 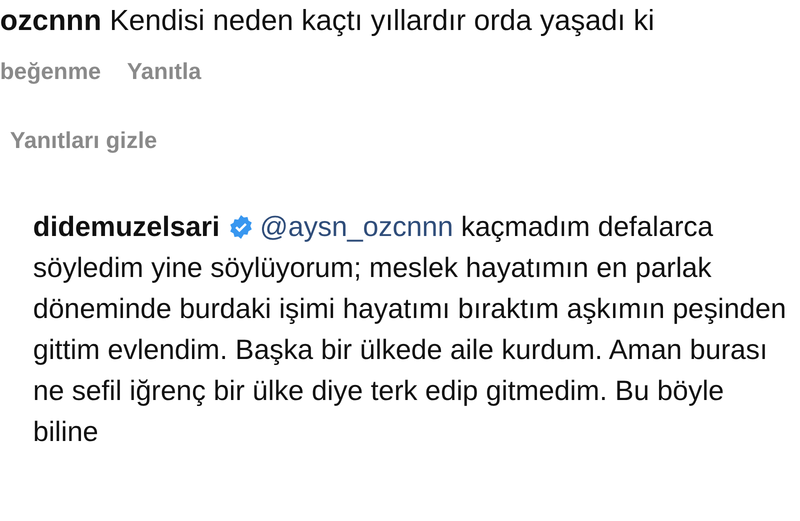 What do you see at coordinates (357, 226) in the screenshot?
I see `mention-link: @aysn_ozcnnn` at bounding box center [357, 226].